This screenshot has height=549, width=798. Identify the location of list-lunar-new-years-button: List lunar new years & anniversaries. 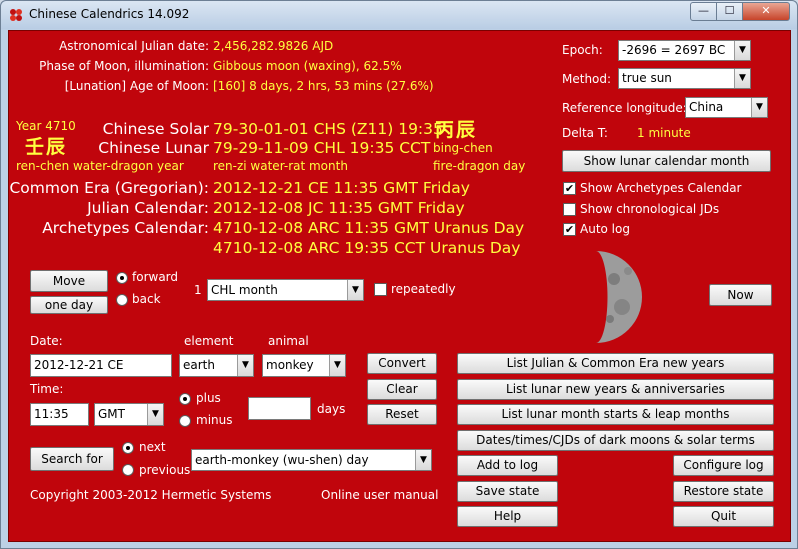
(615, 389).